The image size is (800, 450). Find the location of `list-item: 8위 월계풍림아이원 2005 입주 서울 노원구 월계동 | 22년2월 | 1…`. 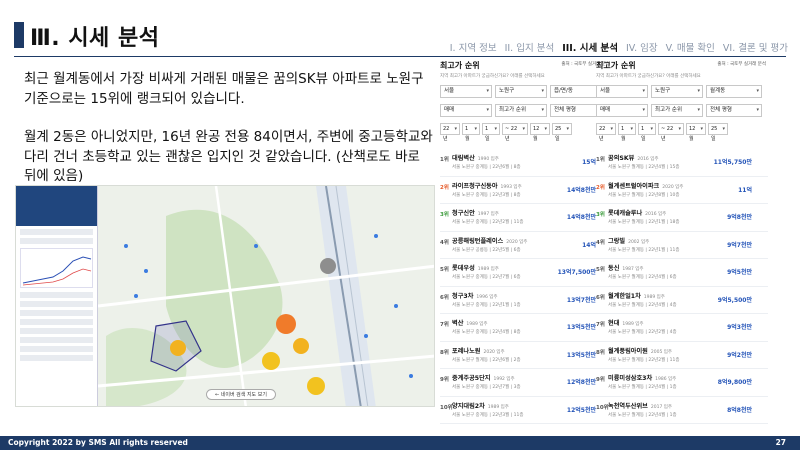

list-item: 8위 월계풍림아이원 2005 입주 서울 노원구 월계동 | 22년2월 | 1… is located at coordinates (682, 355).